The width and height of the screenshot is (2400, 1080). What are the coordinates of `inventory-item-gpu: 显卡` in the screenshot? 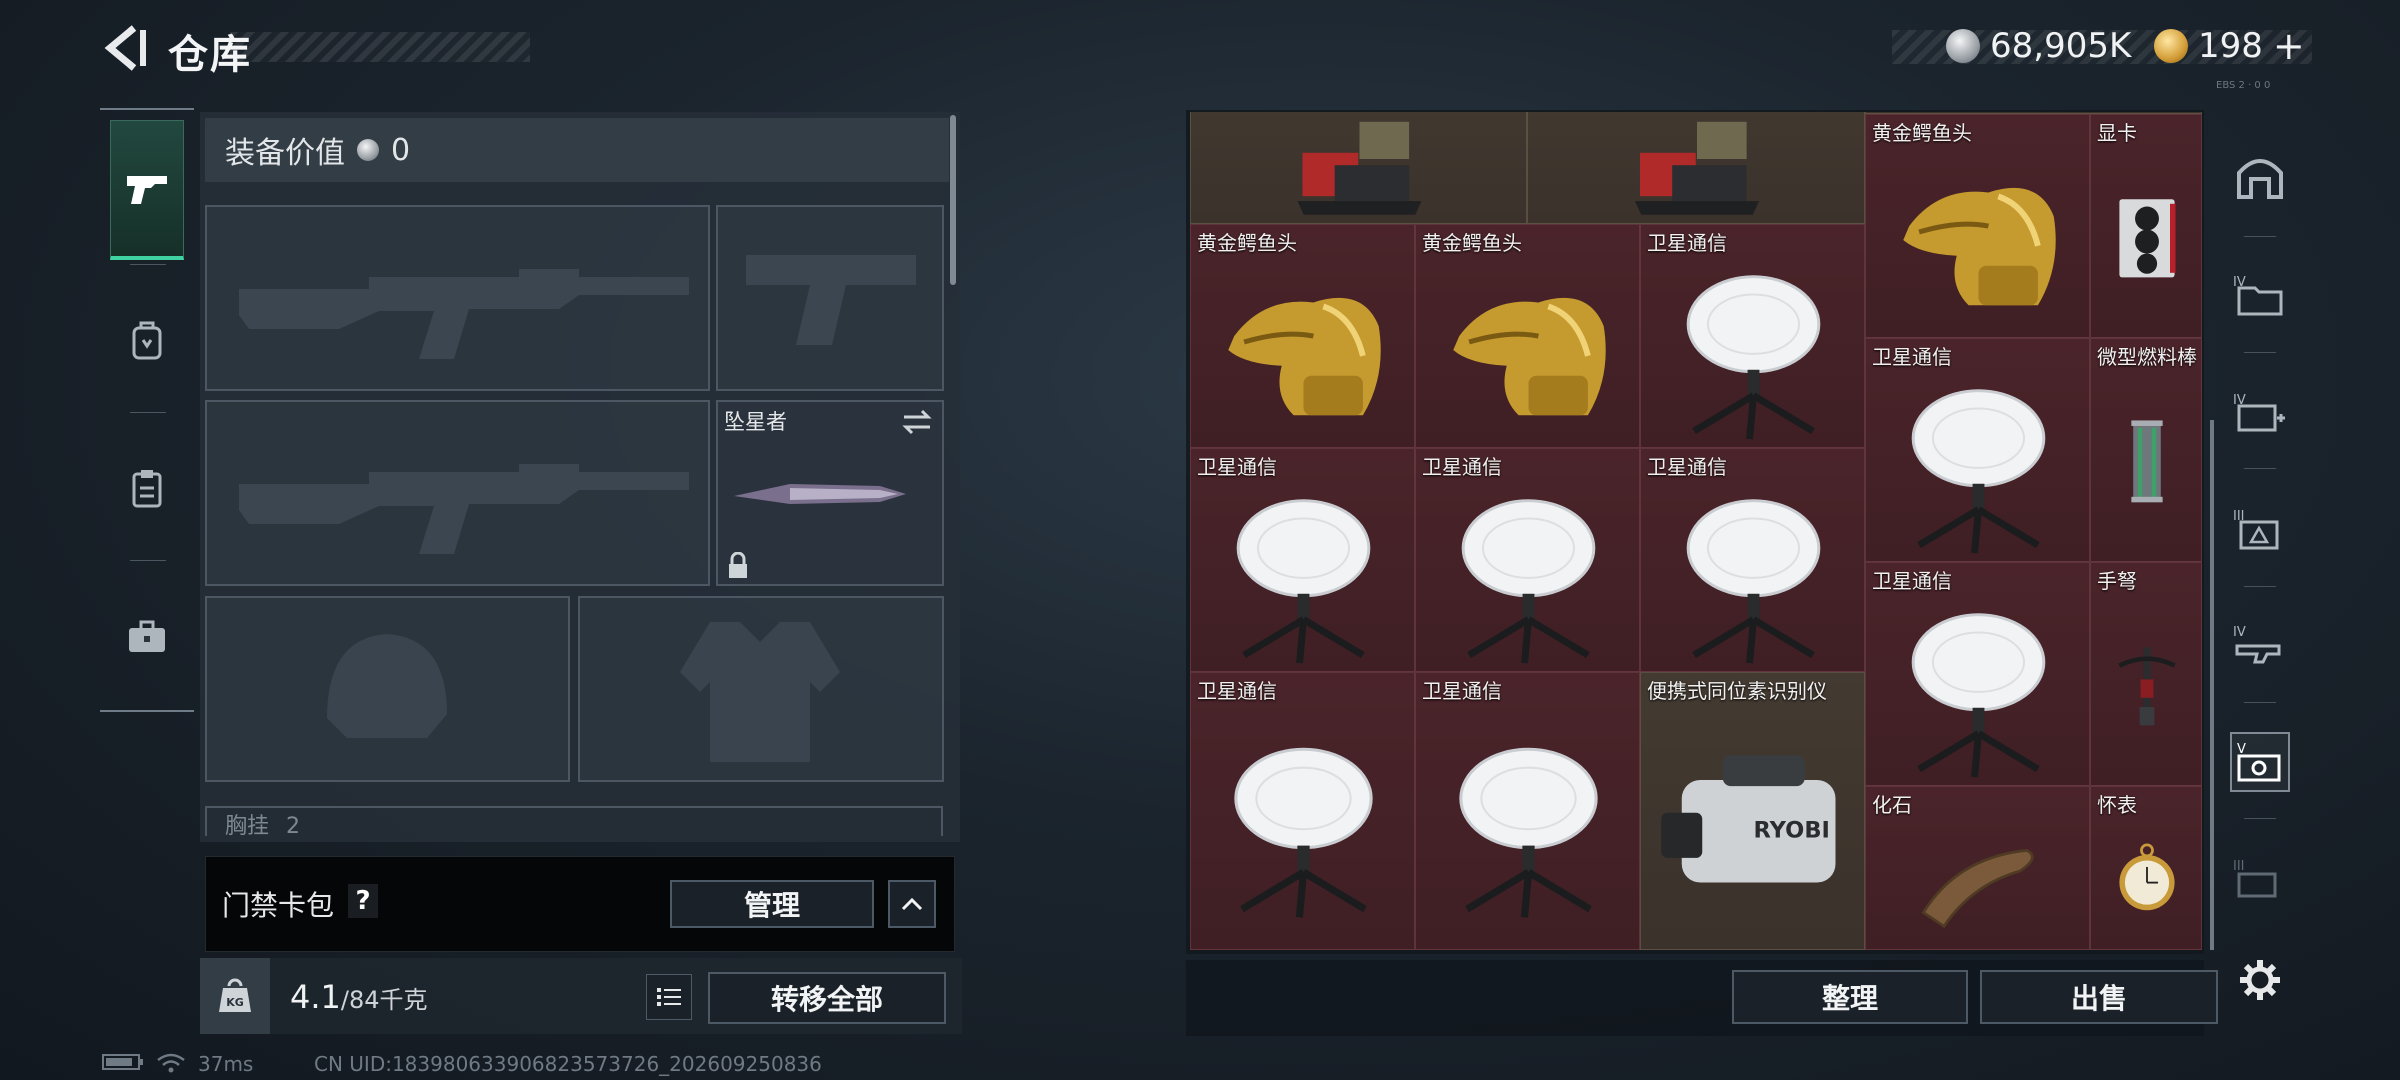 It's located at (2146, 226).